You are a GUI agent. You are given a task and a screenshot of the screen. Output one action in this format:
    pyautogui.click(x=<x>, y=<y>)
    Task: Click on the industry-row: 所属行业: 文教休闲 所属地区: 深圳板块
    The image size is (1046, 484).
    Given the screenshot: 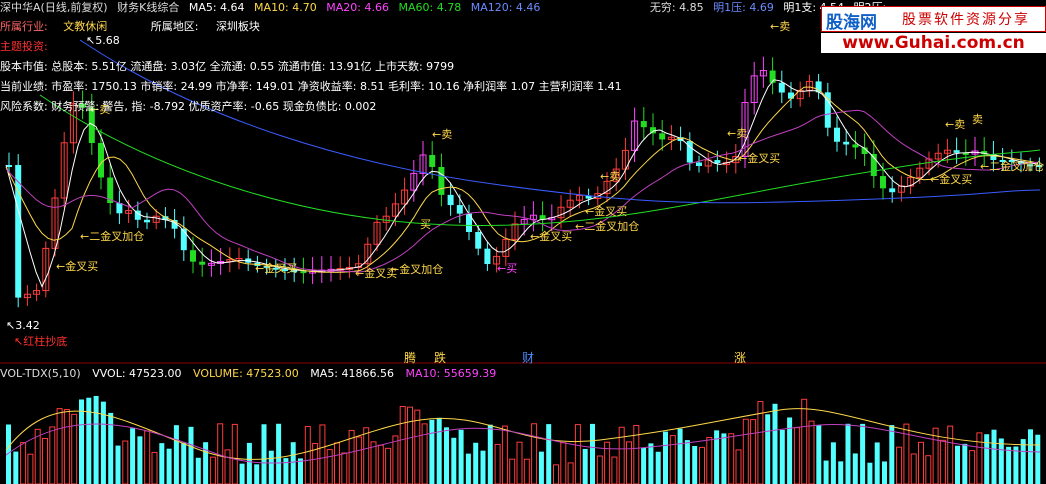 What is the action you would take?
    pyautogui.click(x=130, y=27)
    